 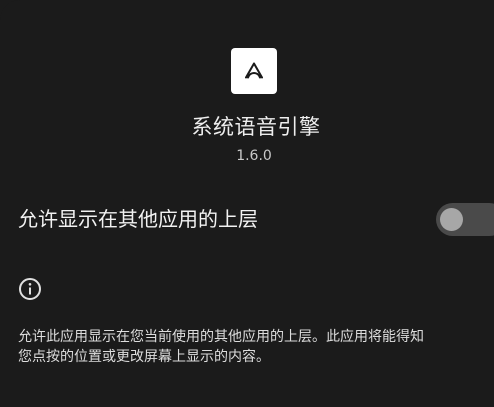 I want to click on app-version: 1.6.0, so click(x=254, y=156).